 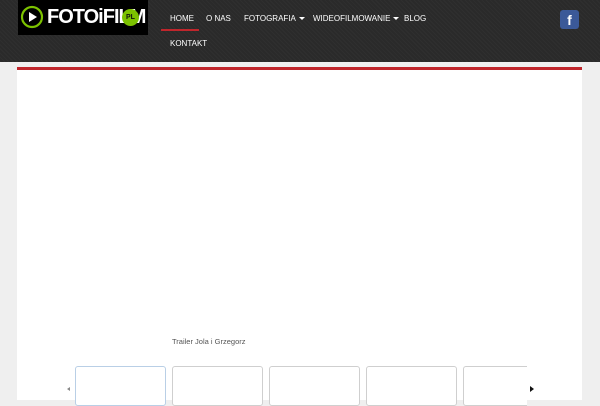 I want to click on play-icon, so click(x=32, y=17).